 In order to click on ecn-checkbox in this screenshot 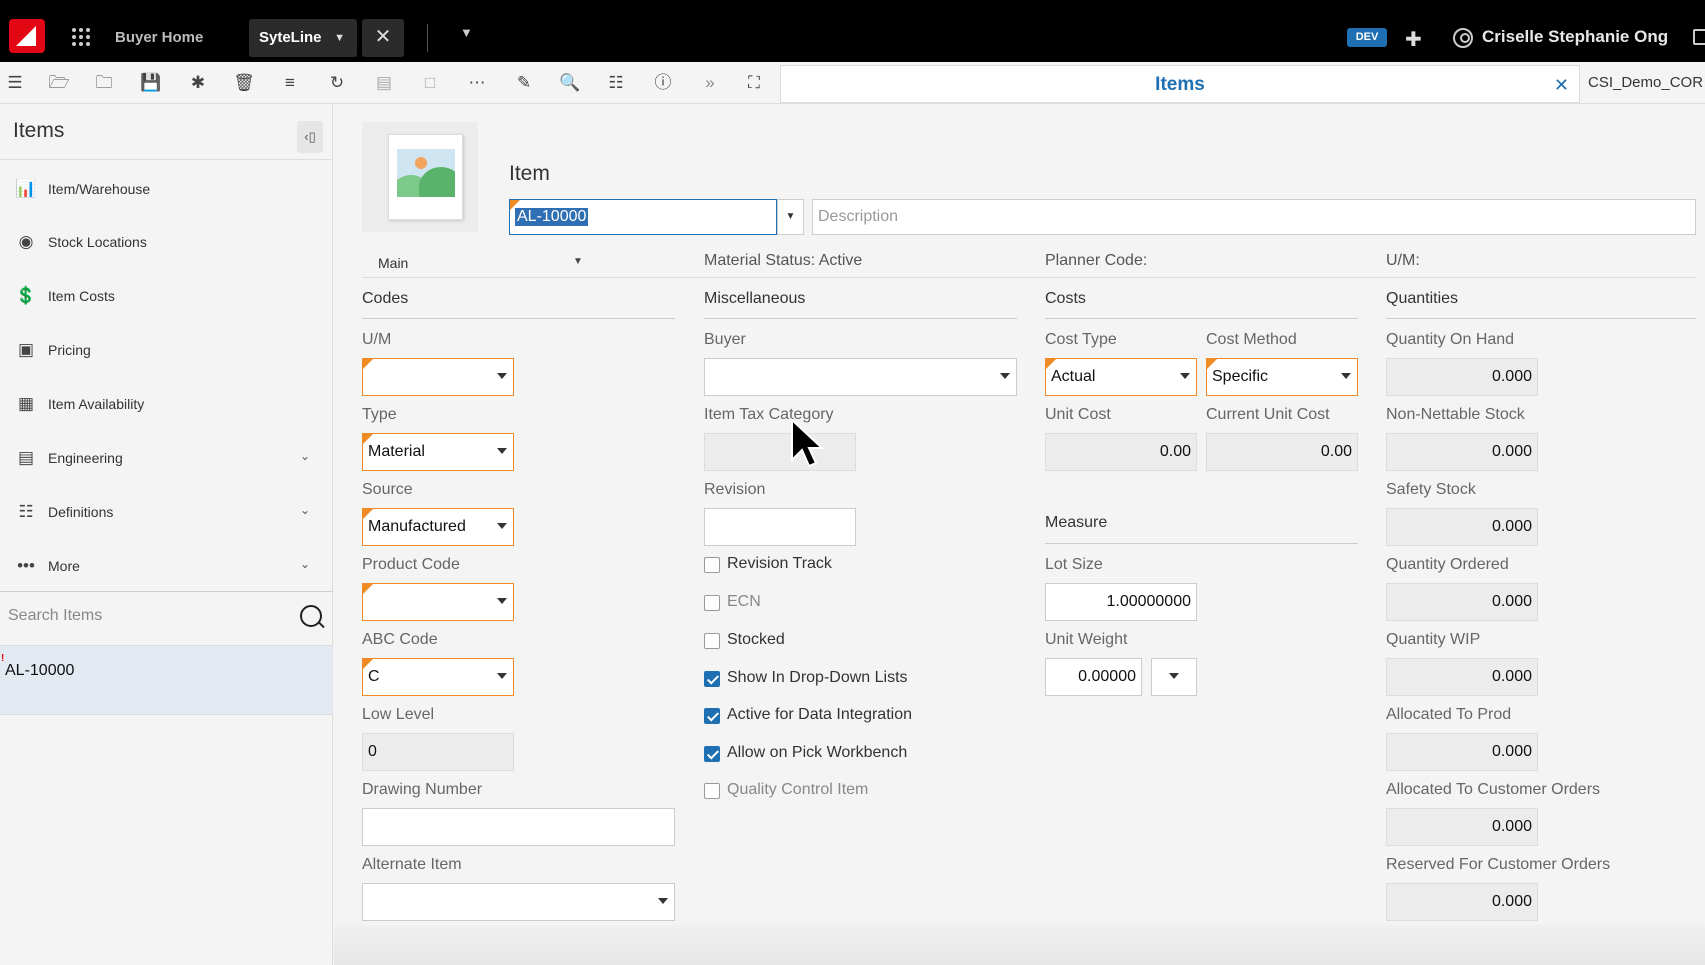, I will do `click(712, 603)`.